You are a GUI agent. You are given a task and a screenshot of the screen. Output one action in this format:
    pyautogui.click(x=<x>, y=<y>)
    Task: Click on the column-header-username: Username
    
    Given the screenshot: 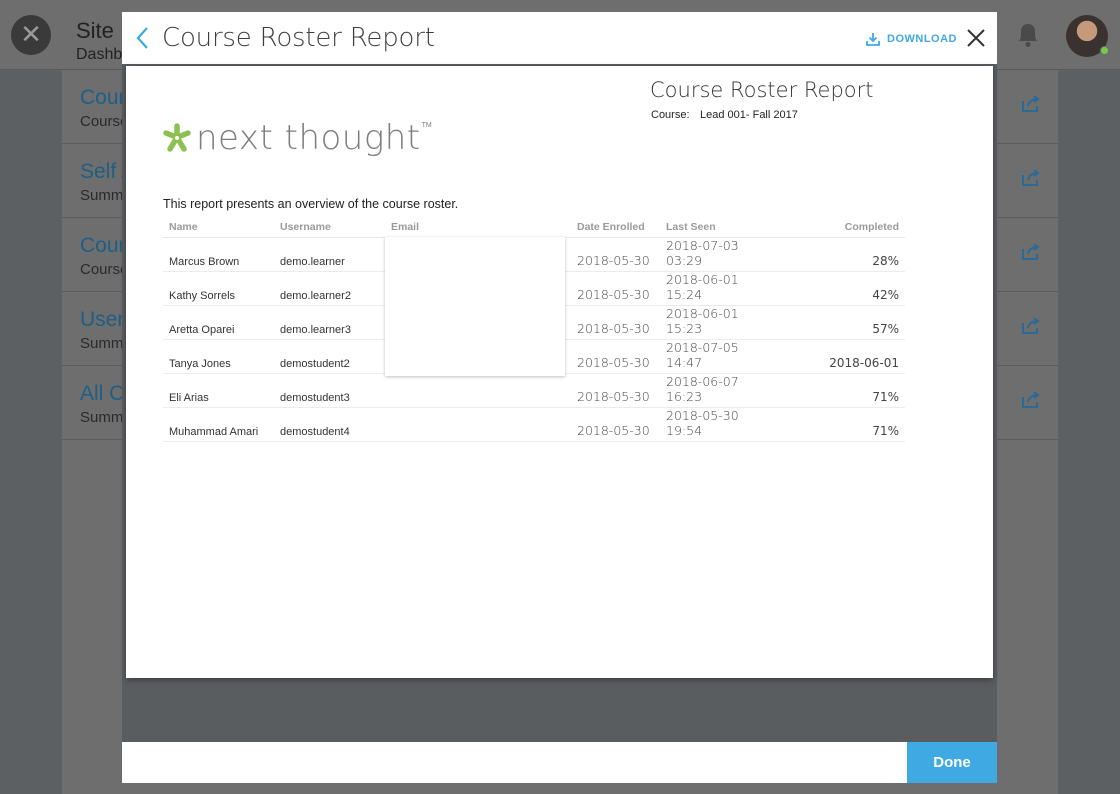 What is the action you would take?
    pyautogui.click(x=329, y=229)
    